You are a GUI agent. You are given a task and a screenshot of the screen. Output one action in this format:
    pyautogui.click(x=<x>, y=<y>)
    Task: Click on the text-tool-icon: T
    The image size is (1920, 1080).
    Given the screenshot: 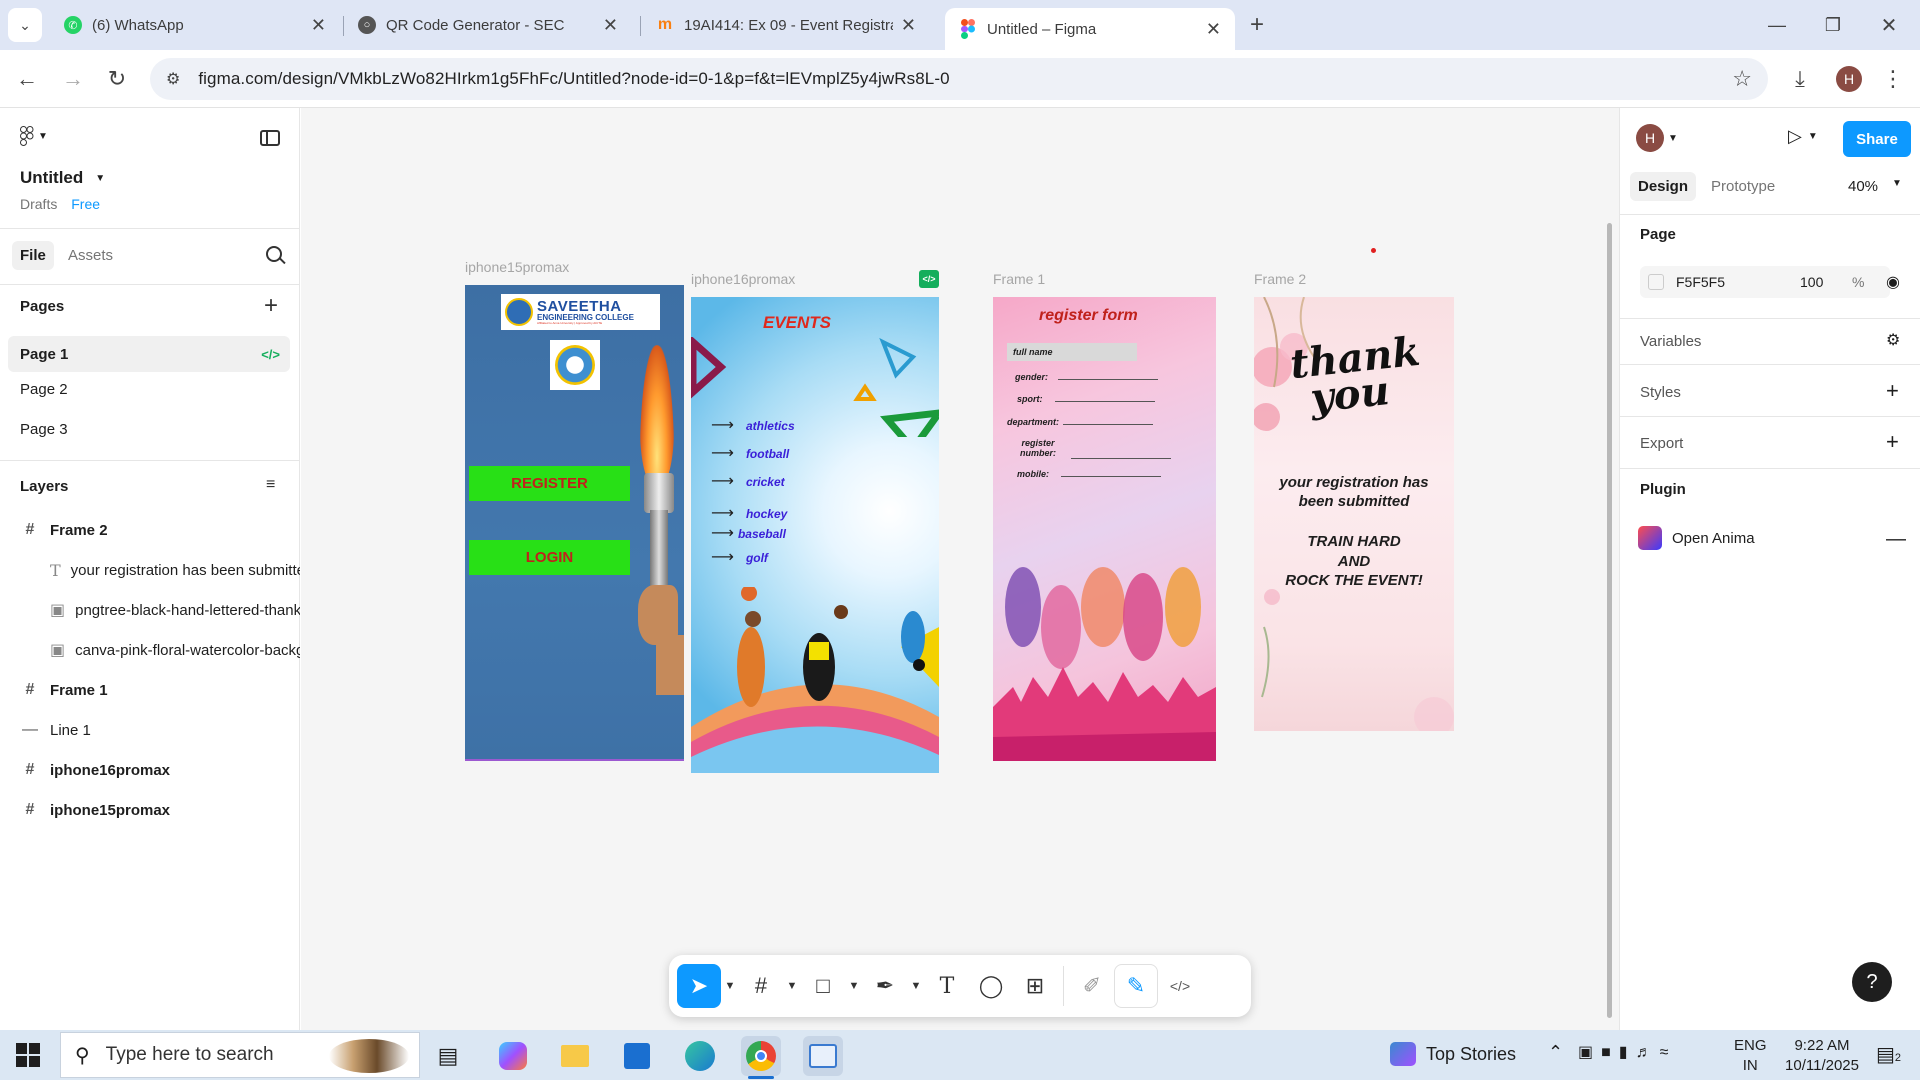 What is the action you would take?
    pyautogui.click(x=947, y=986)
    